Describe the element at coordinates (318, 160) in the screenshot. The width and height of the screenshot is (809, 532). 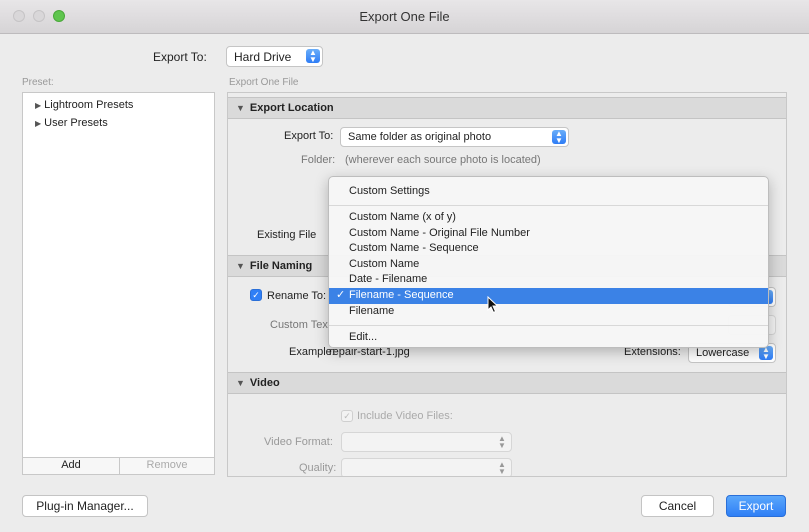
I see `folder-label: Folder:` at that location.